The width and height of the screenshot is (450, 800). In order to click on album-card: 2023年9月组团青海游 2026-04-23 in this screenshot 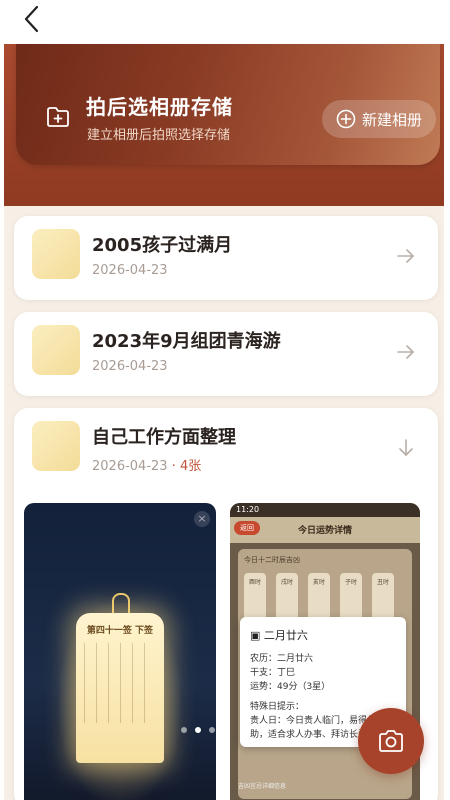, I will do `click(226, 354)`.